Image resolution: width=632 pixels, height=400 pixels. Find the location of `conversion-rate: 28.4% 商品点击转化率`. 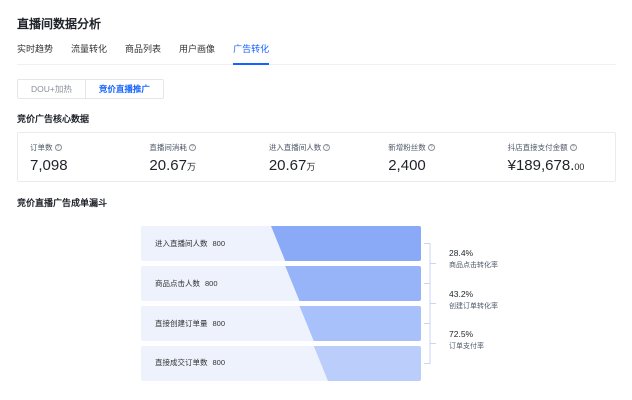

conversion-rate: 28.4% 商品点击转化率 is located at coordinates (473, 259).